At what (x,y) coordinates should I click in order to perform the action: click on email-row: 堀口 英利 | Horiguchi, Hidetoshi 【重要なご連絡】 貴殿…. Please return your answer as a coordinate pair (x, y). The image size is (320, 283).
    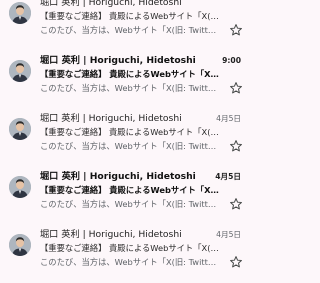
    Looking at the image, I should click on (125, 25).